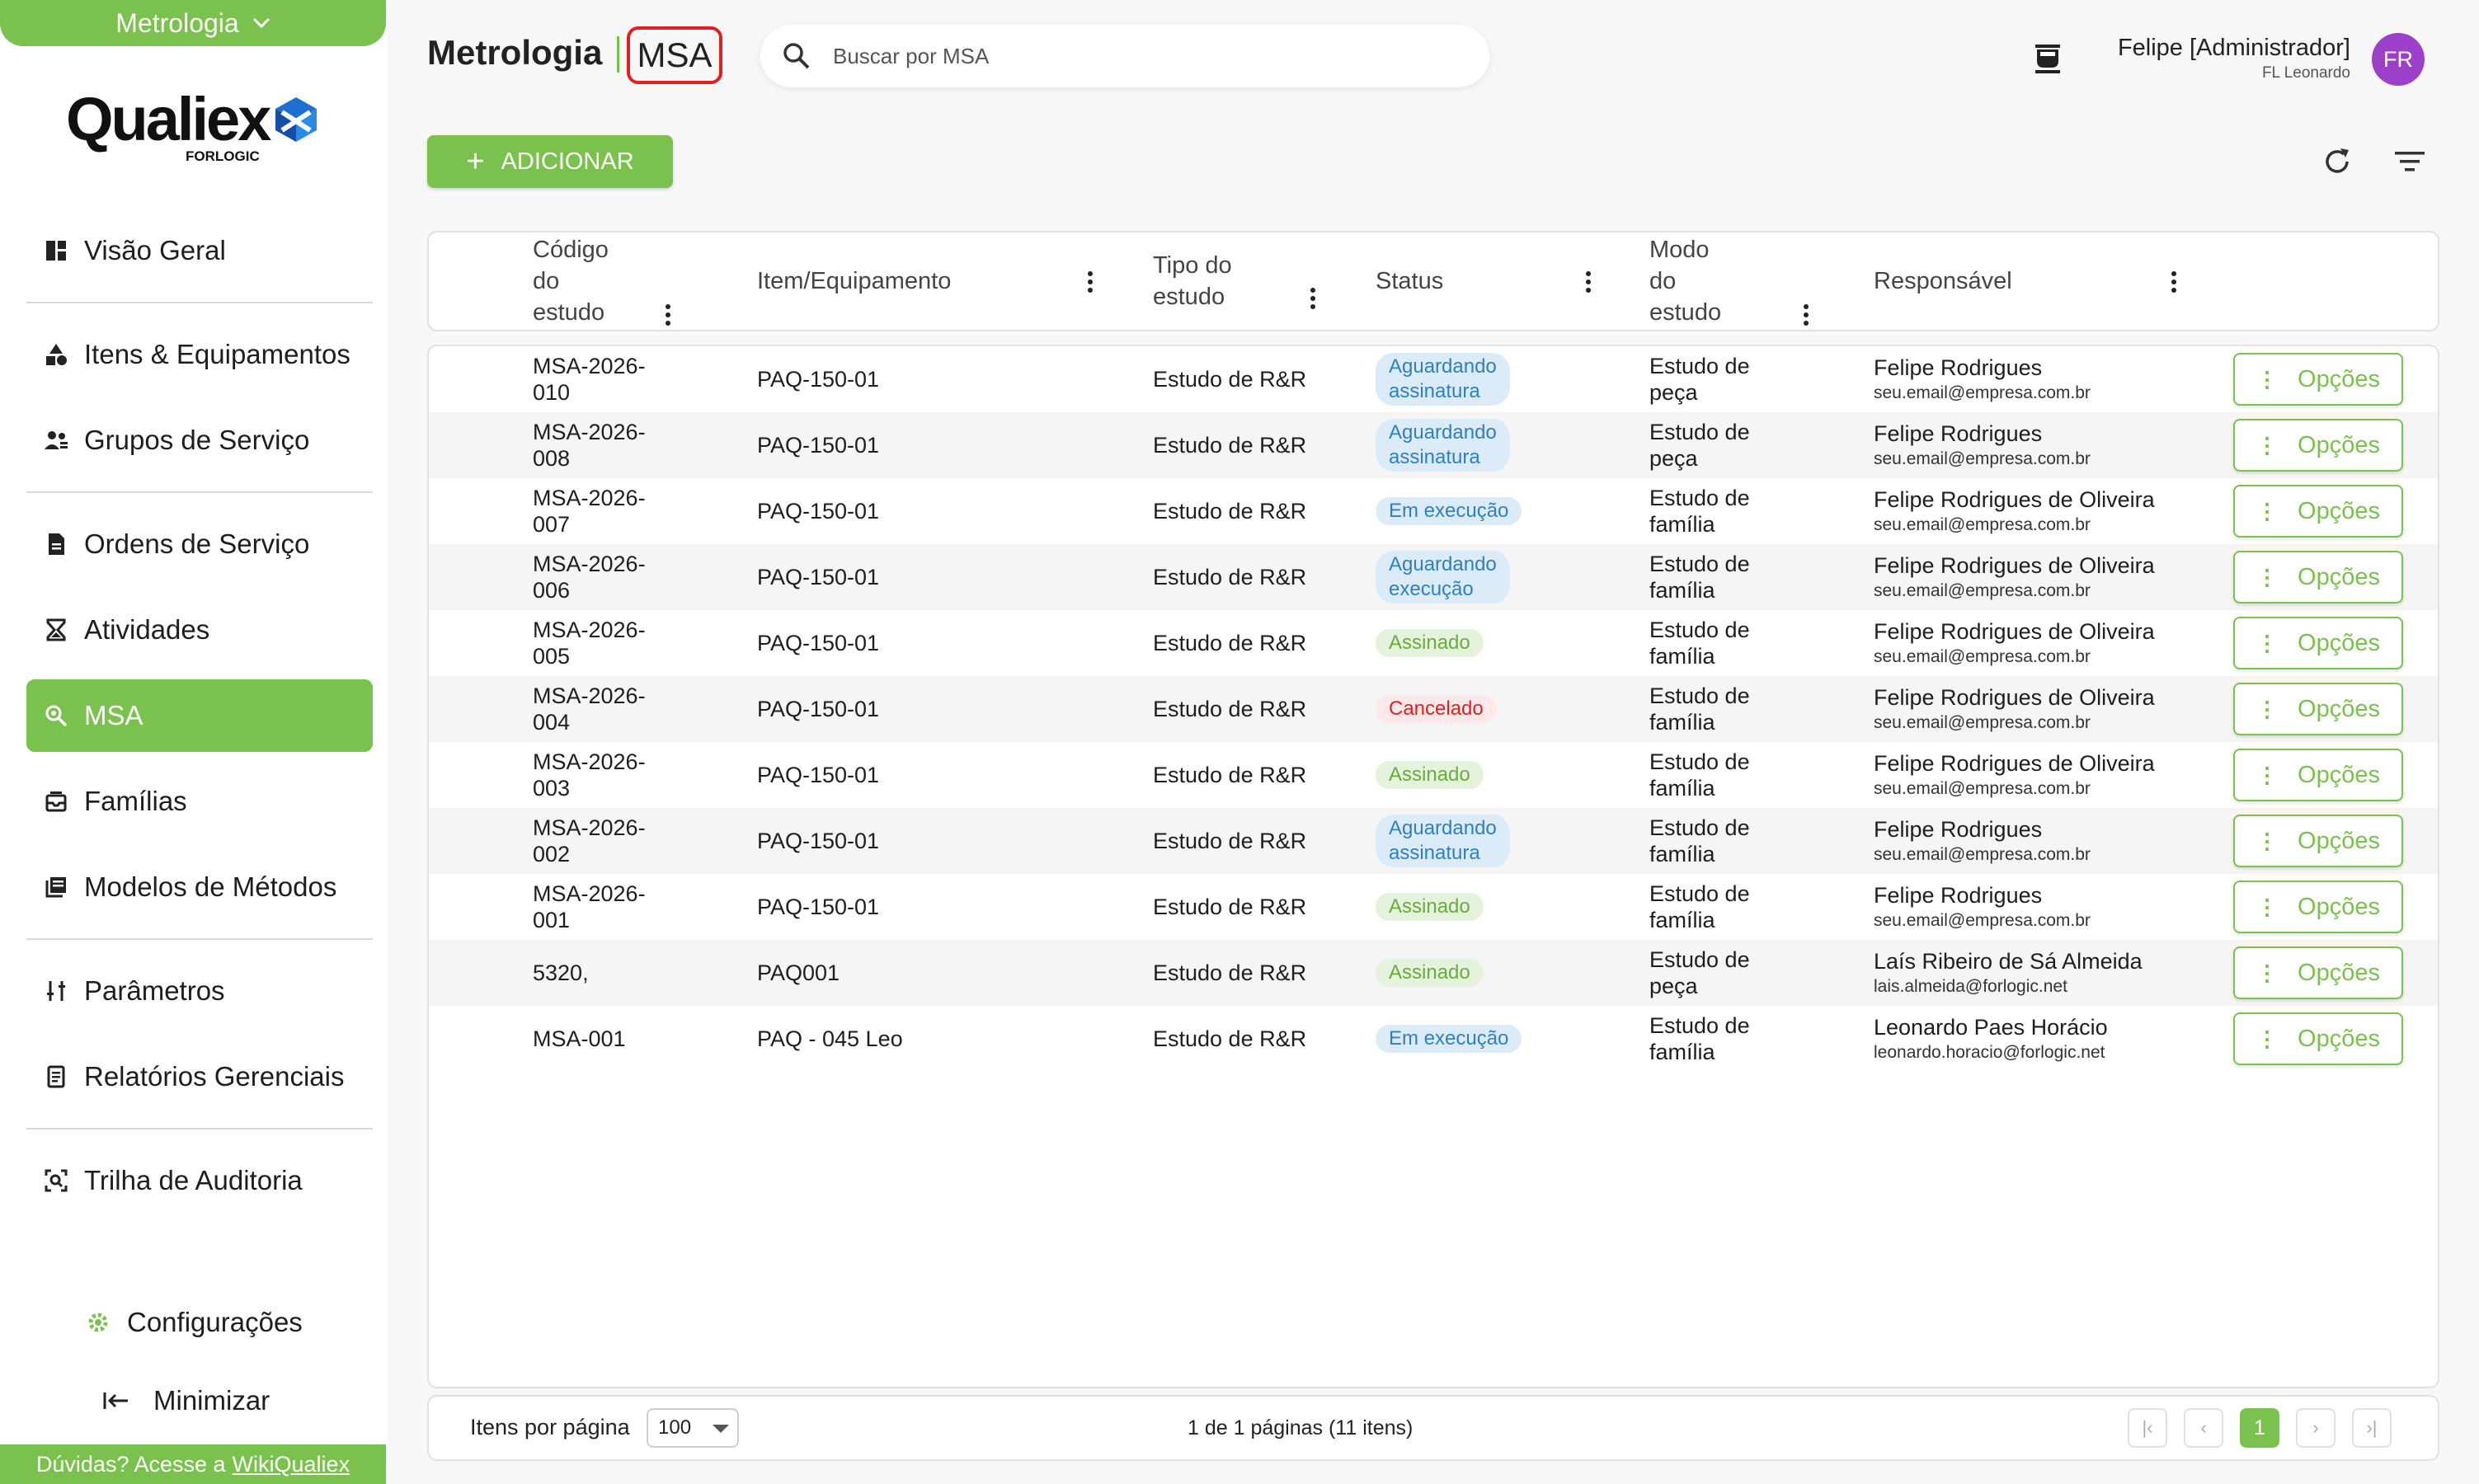 The height and width of the screenshot is (1484, 2479). I want to click on page-button-current: 1, so click(2260, 1428).